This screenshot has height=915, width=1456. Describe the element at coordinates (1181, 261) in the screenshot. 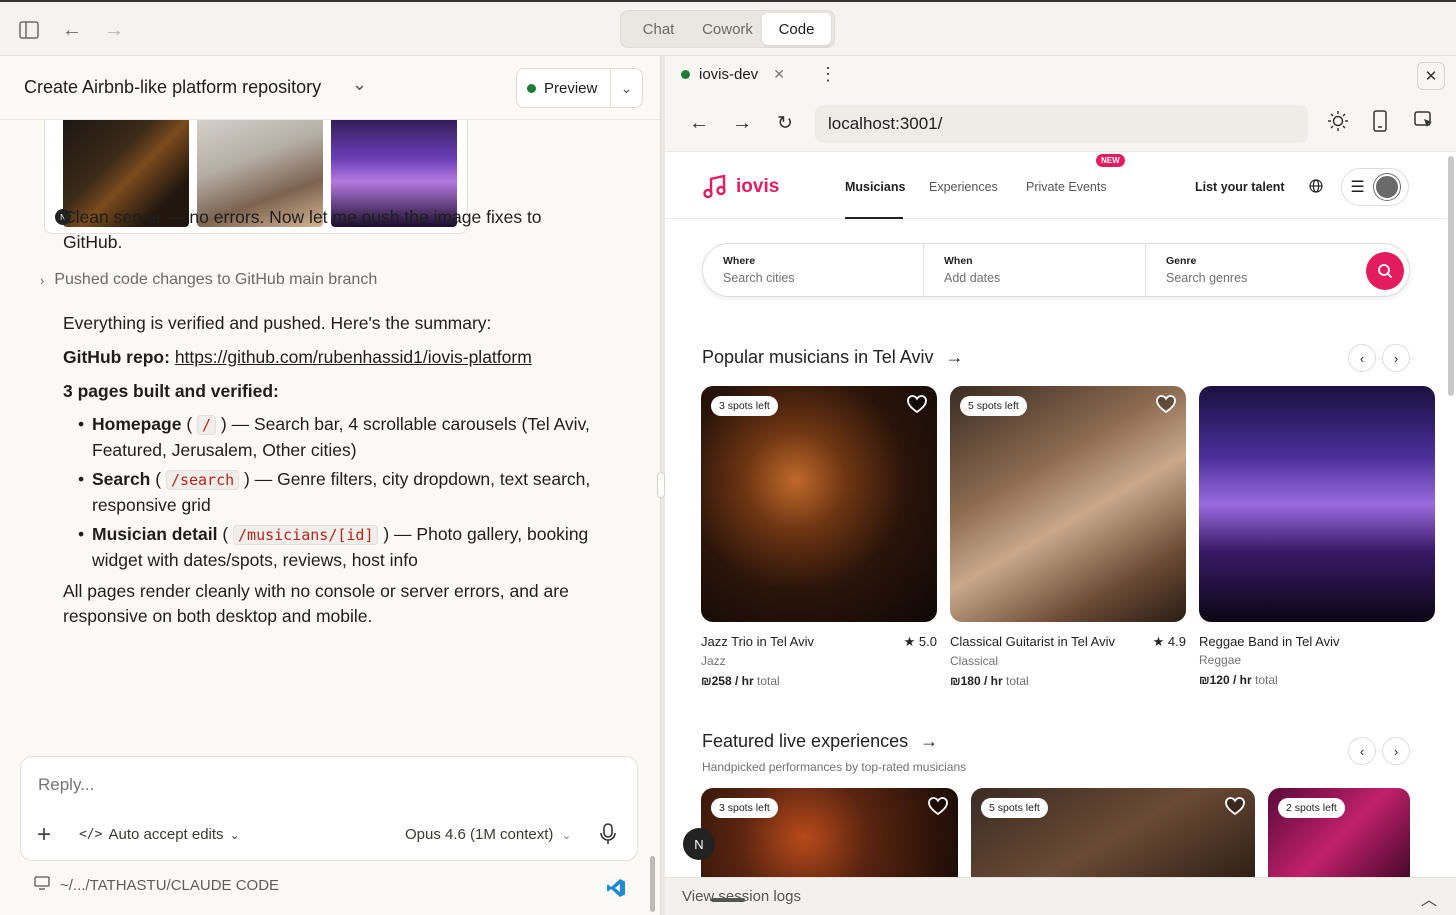

I see `search-genre-label: Genre` at that location.